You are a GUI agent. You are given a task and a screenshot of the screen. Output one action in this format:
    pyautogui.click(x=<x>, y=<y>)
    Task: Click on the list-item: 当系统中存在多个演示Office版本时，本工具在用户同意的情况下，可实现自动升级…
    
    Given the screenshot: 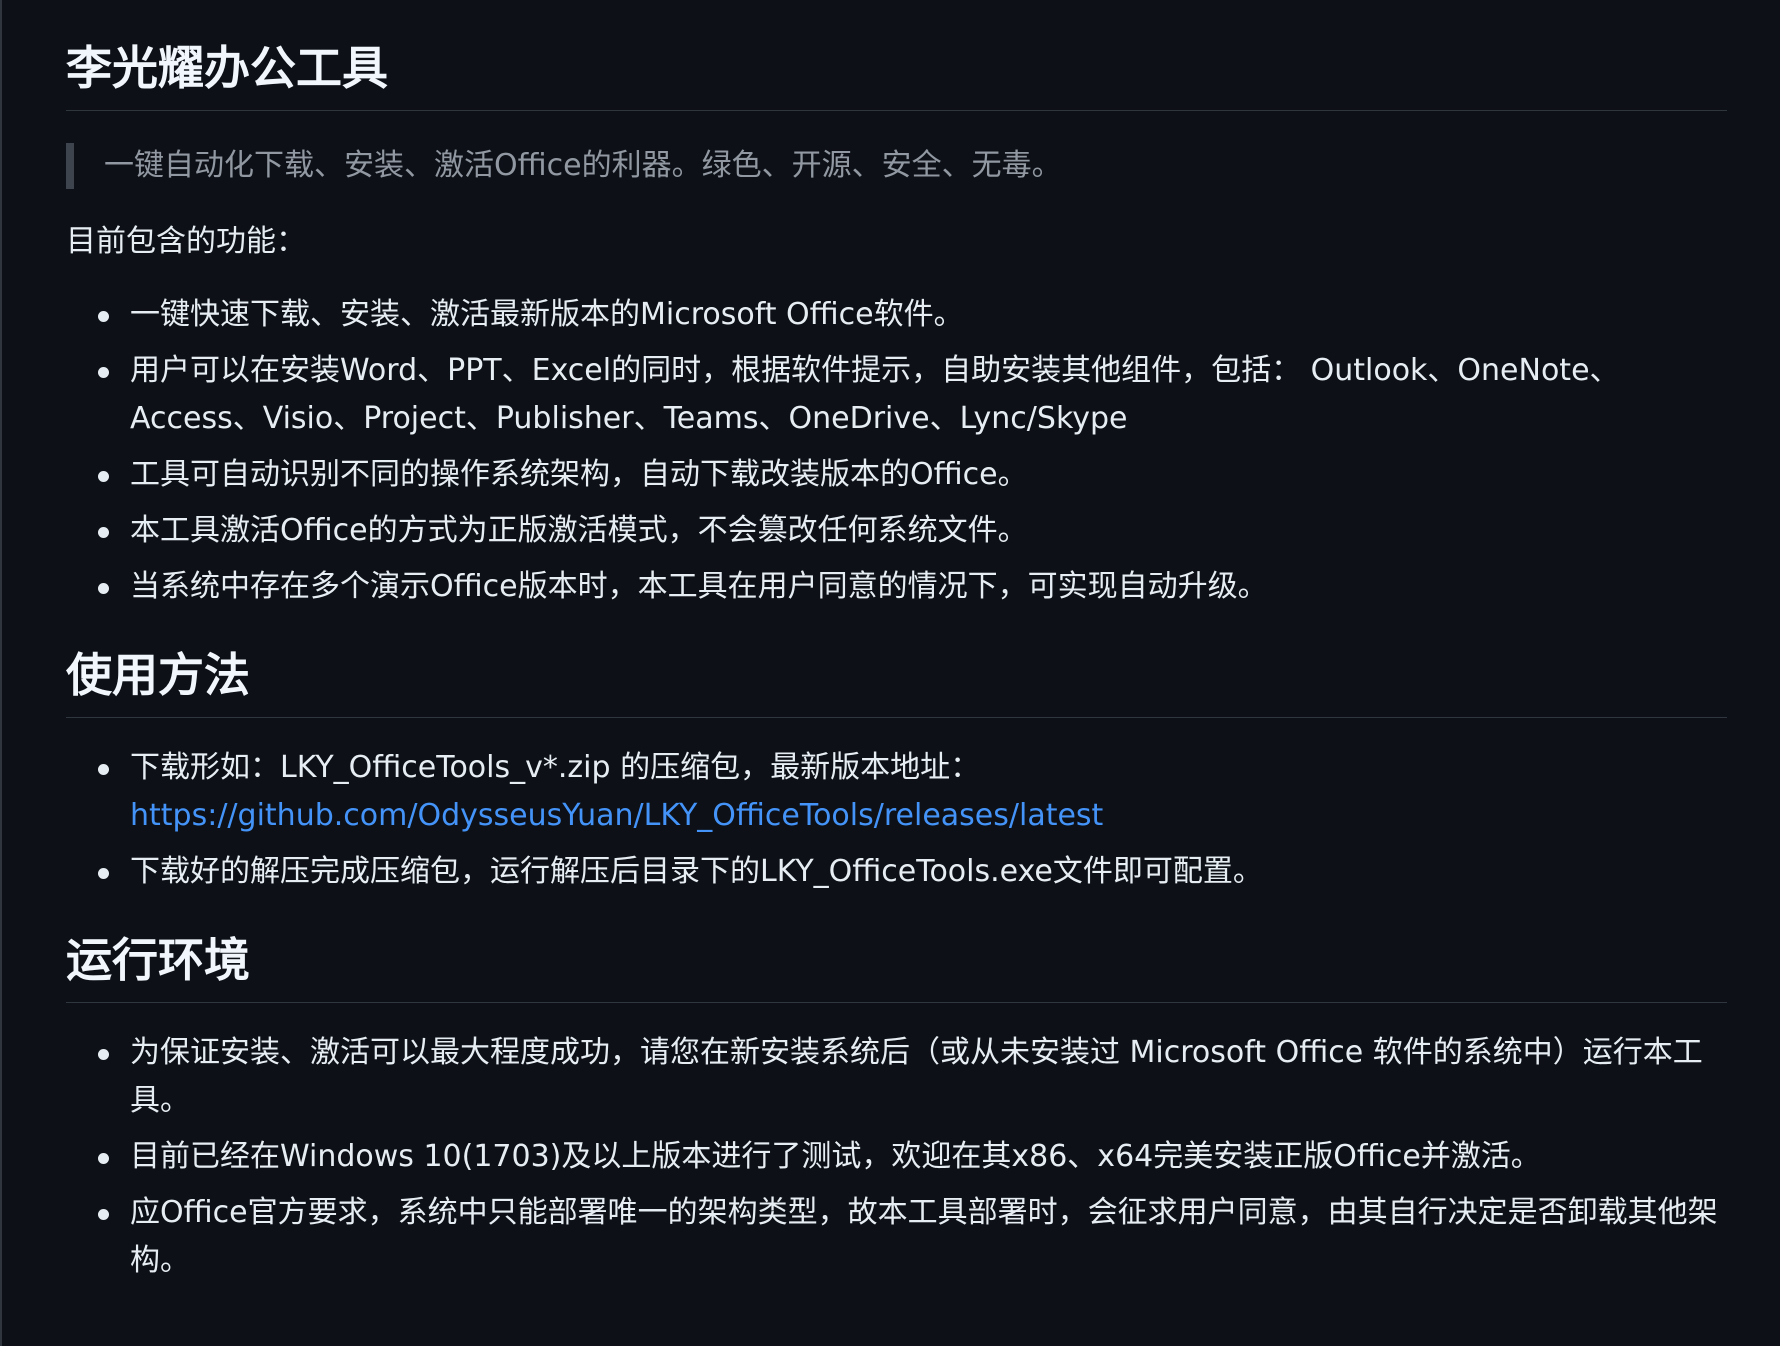 What is the action you would take?
    pyautogui.click(x=896, y=587)
    